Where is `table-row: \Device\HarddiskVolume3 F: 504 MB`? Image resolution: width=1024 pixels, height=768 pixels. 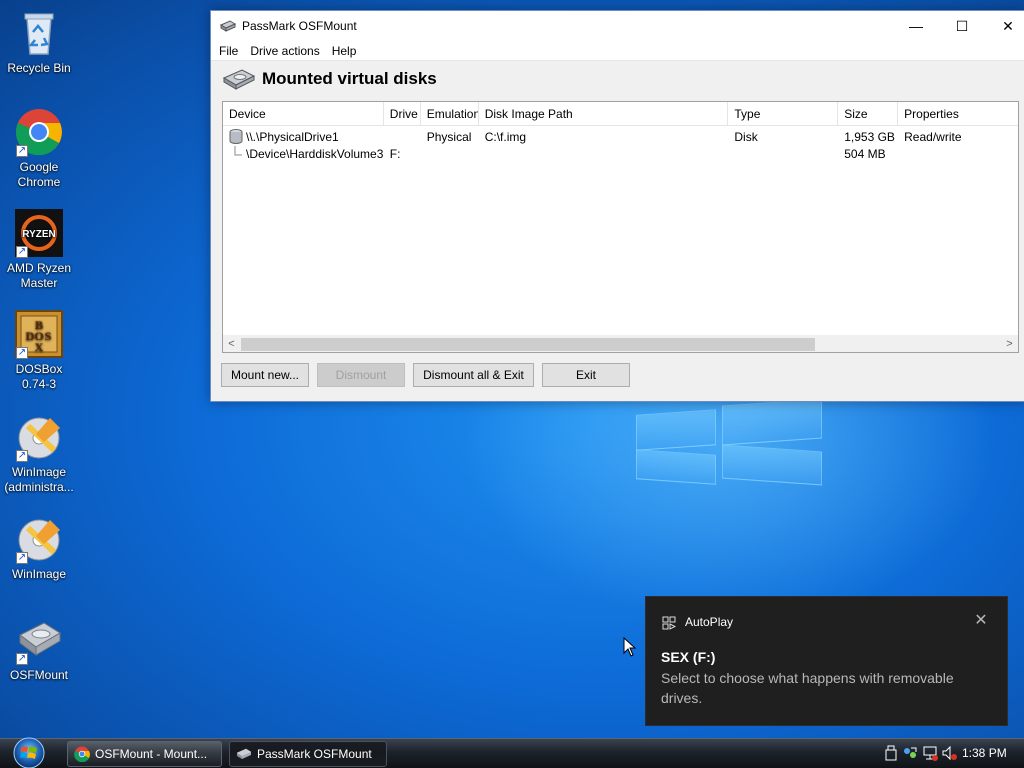 table-row: \Device\HarddiskVolume3 F: 504 MB is located at coordinates (620, 153).